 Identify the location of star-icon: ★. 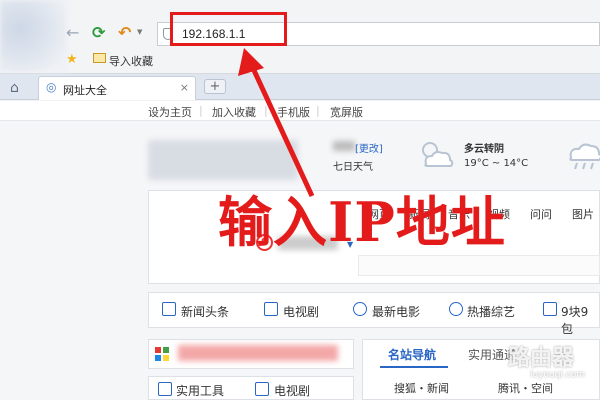
(72, 59).